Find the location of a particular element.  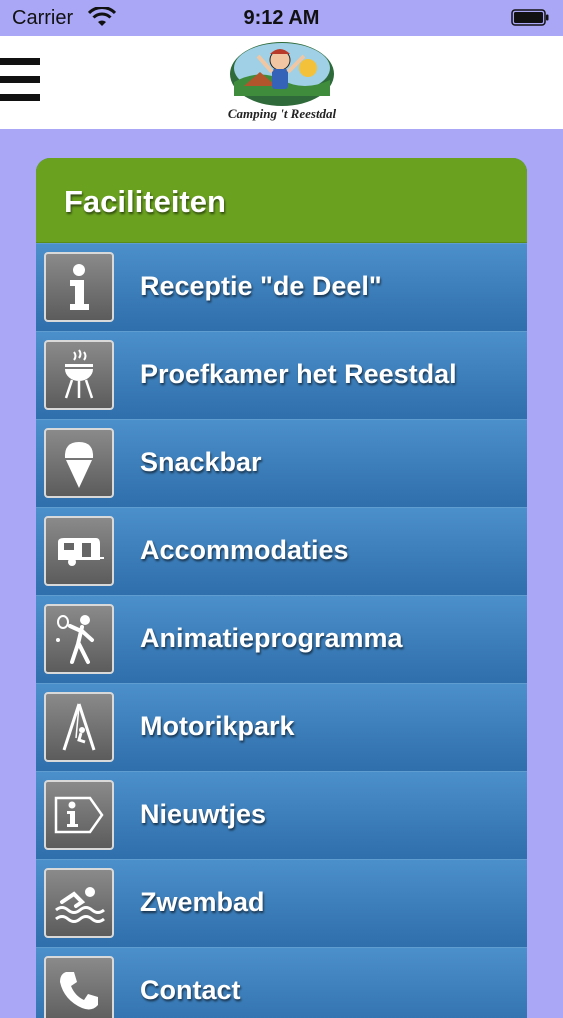

menu-item-zwembad: Zwembad is located at coordinates (281, 903).